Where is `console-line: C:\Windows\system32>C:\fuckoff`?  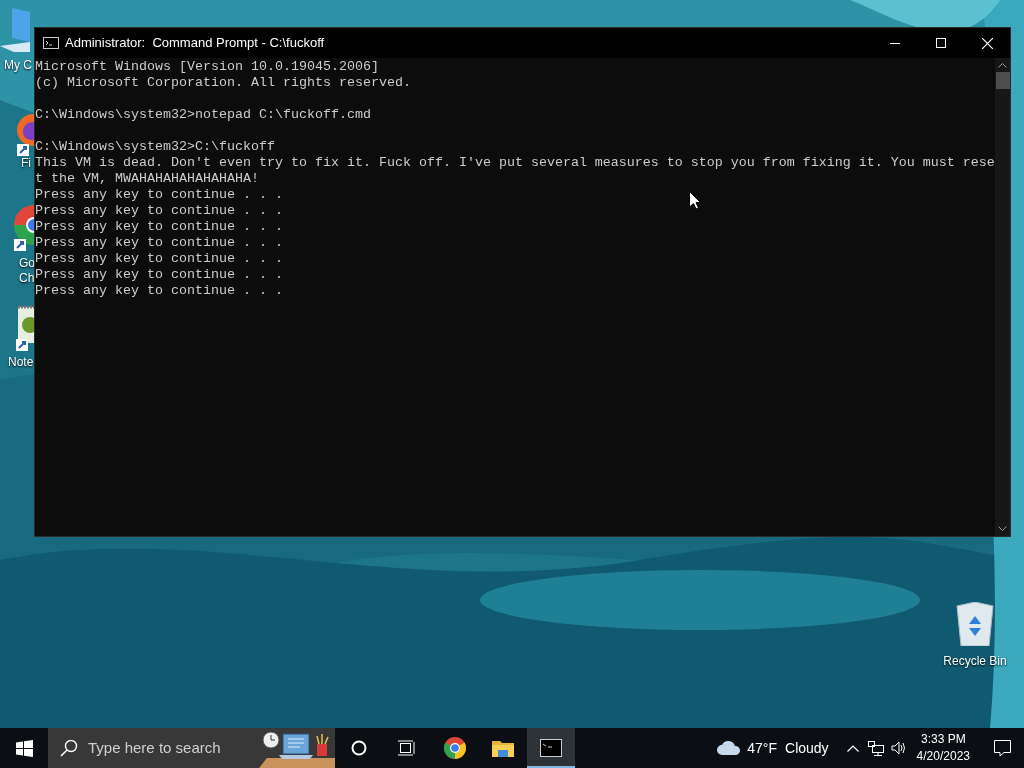 console-line: C:\Windows\system32>C:\fuckoff is located at coordinates (155, 147).